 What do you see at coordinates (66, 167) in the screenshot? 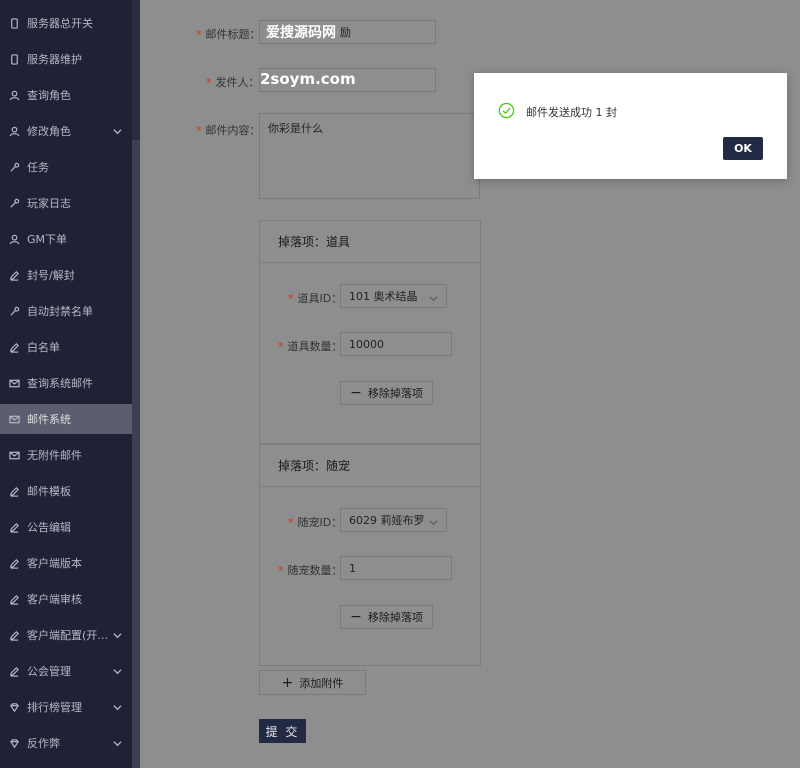
I see `sidebar-item: 任务` at bounding box center [66, 167].